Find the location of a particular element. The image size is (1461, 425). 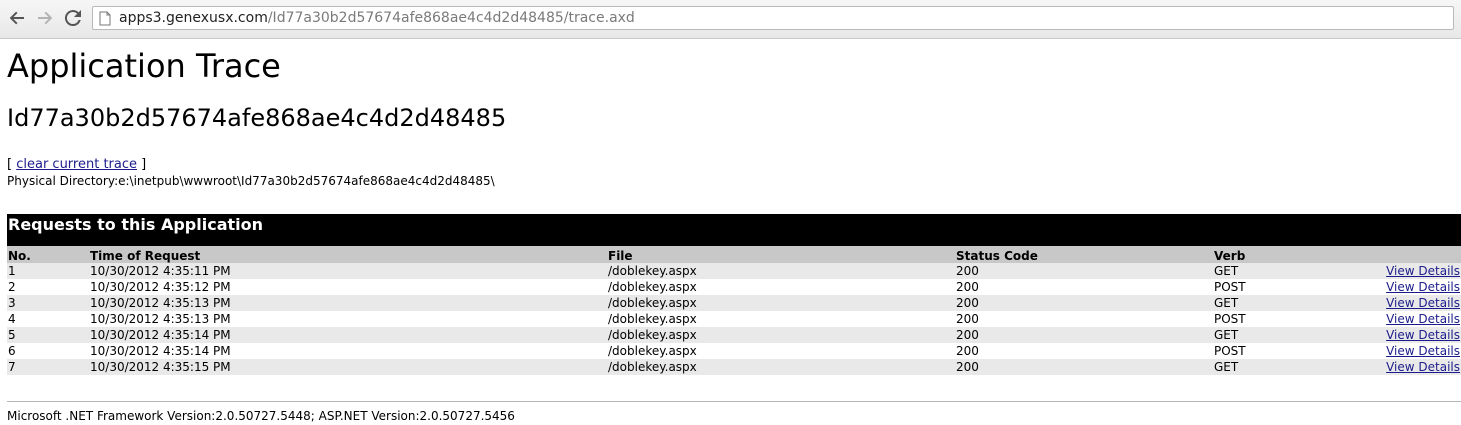

back-arrow-icon is located at coordinates (17, 18).